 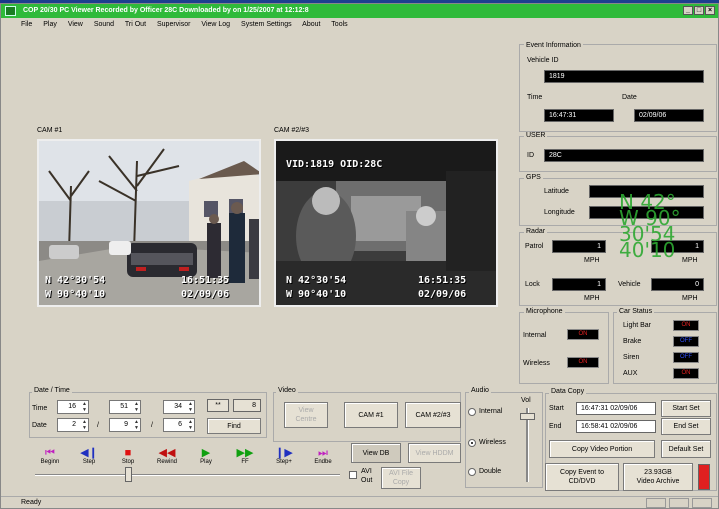 What do you see at coordinates (353, 475) in the screenshot?
I see `avi-out-checkbox` at bounding box center [353, 475].